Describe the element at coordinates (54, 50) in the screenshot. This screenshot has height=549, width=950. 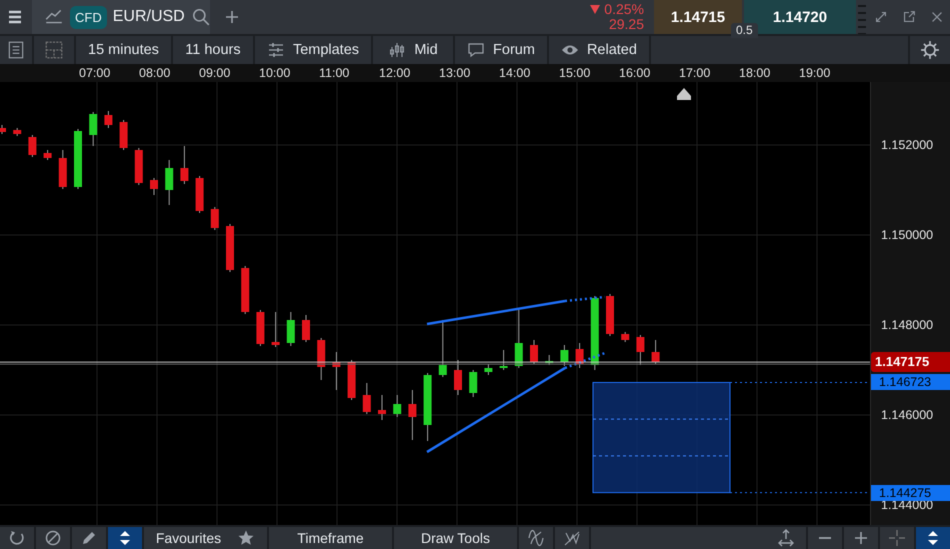
I see `layout-icon` at that location.